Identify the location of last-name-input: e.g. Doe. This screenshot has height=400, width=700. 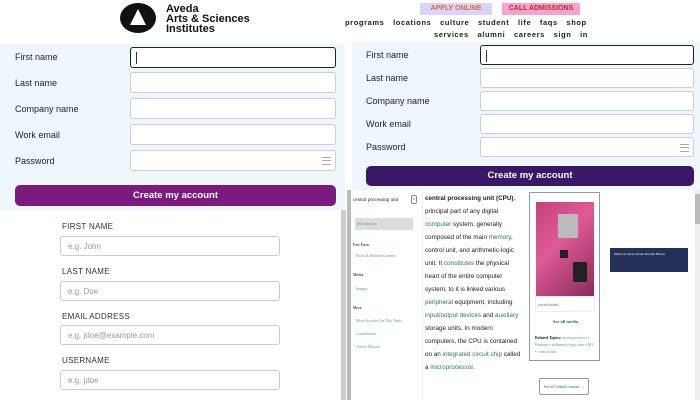
(170, 291).